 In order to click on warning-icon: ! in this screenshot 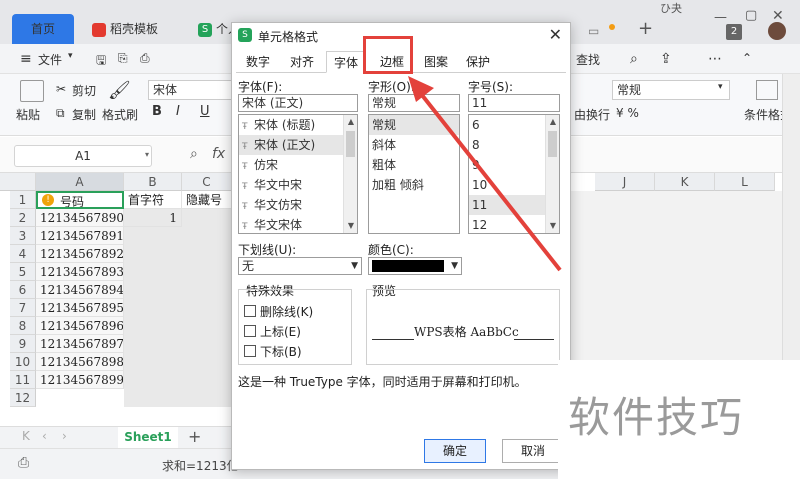, I will do `click(48, 200)`.